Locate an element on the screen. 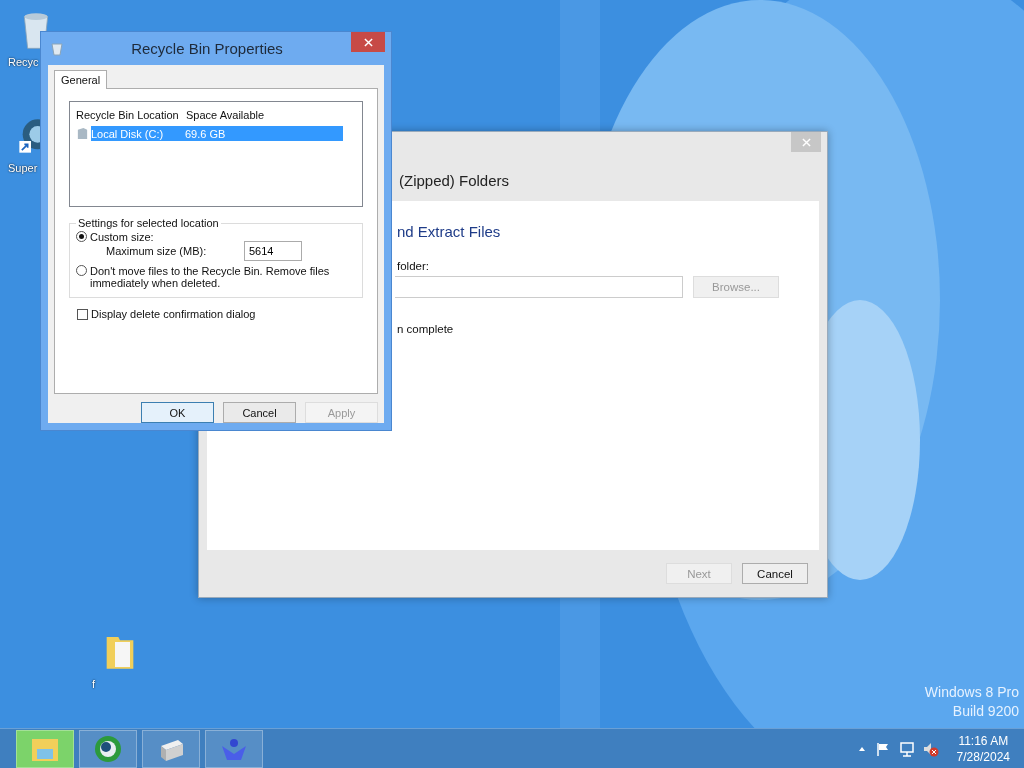  column-header: Space Available is located at coordinates (225, 115).